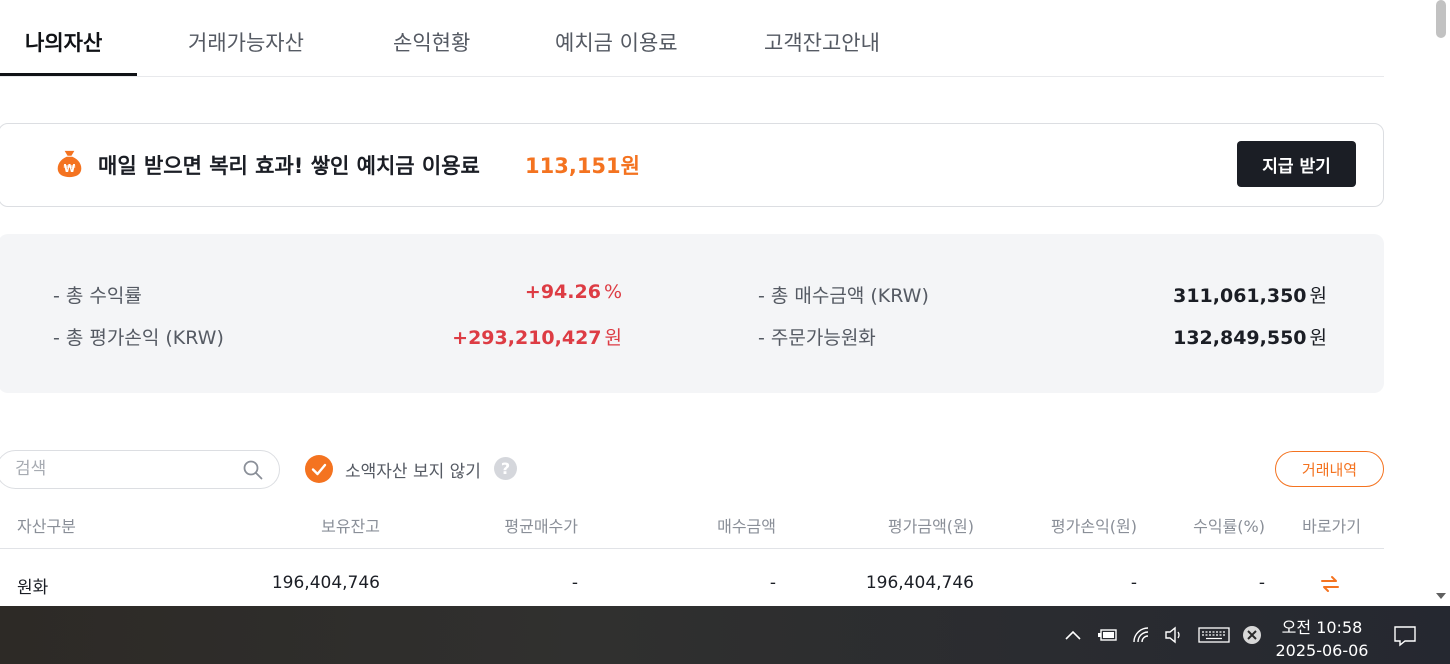  I want to click on total-return-label: - 총 수익률, so click(97, 296).